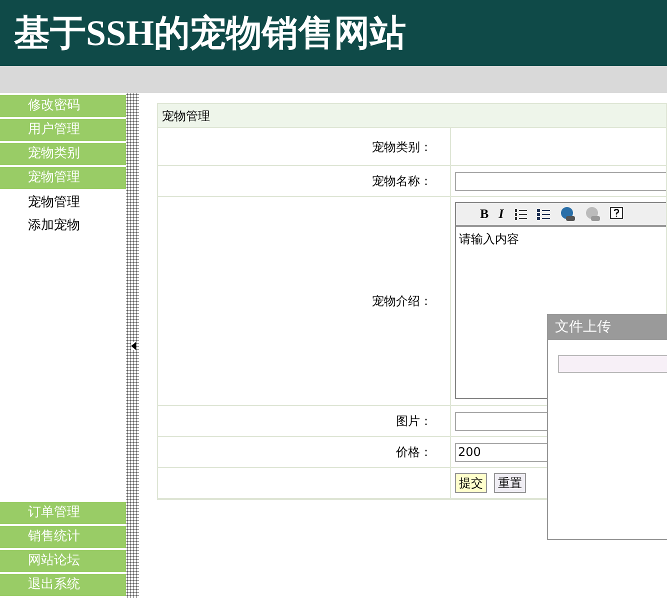 This screenshot has width=667, height=598. Describe the element at coordinates (402, 181) in the screenshot. I see `field-label: 宠物名称：` at that location.